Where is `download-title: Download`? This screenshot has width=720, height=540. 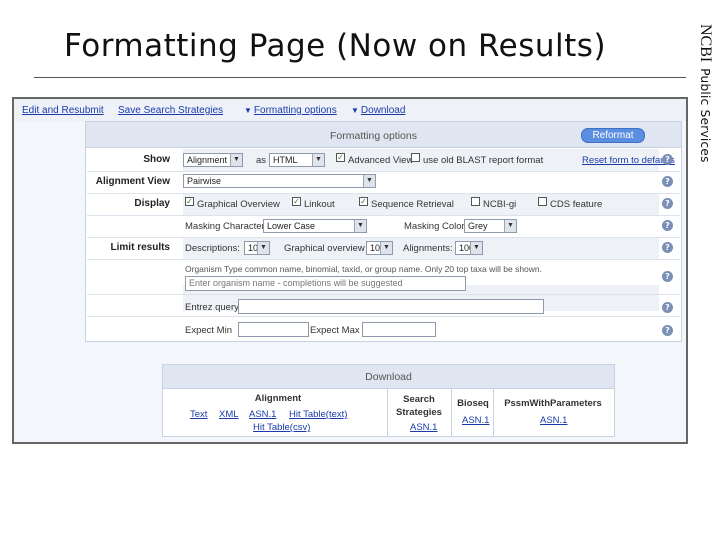
download-title: Download is located at coordinates (388, 377).